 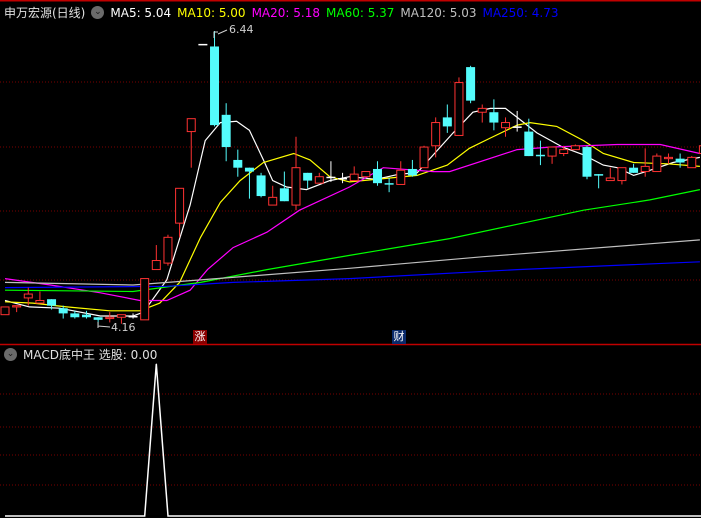 What do you see at coordinates (438, 12) in the screenshot?
I see `ma120-label: MA120: 5.03` at bounding box center [438, 12].